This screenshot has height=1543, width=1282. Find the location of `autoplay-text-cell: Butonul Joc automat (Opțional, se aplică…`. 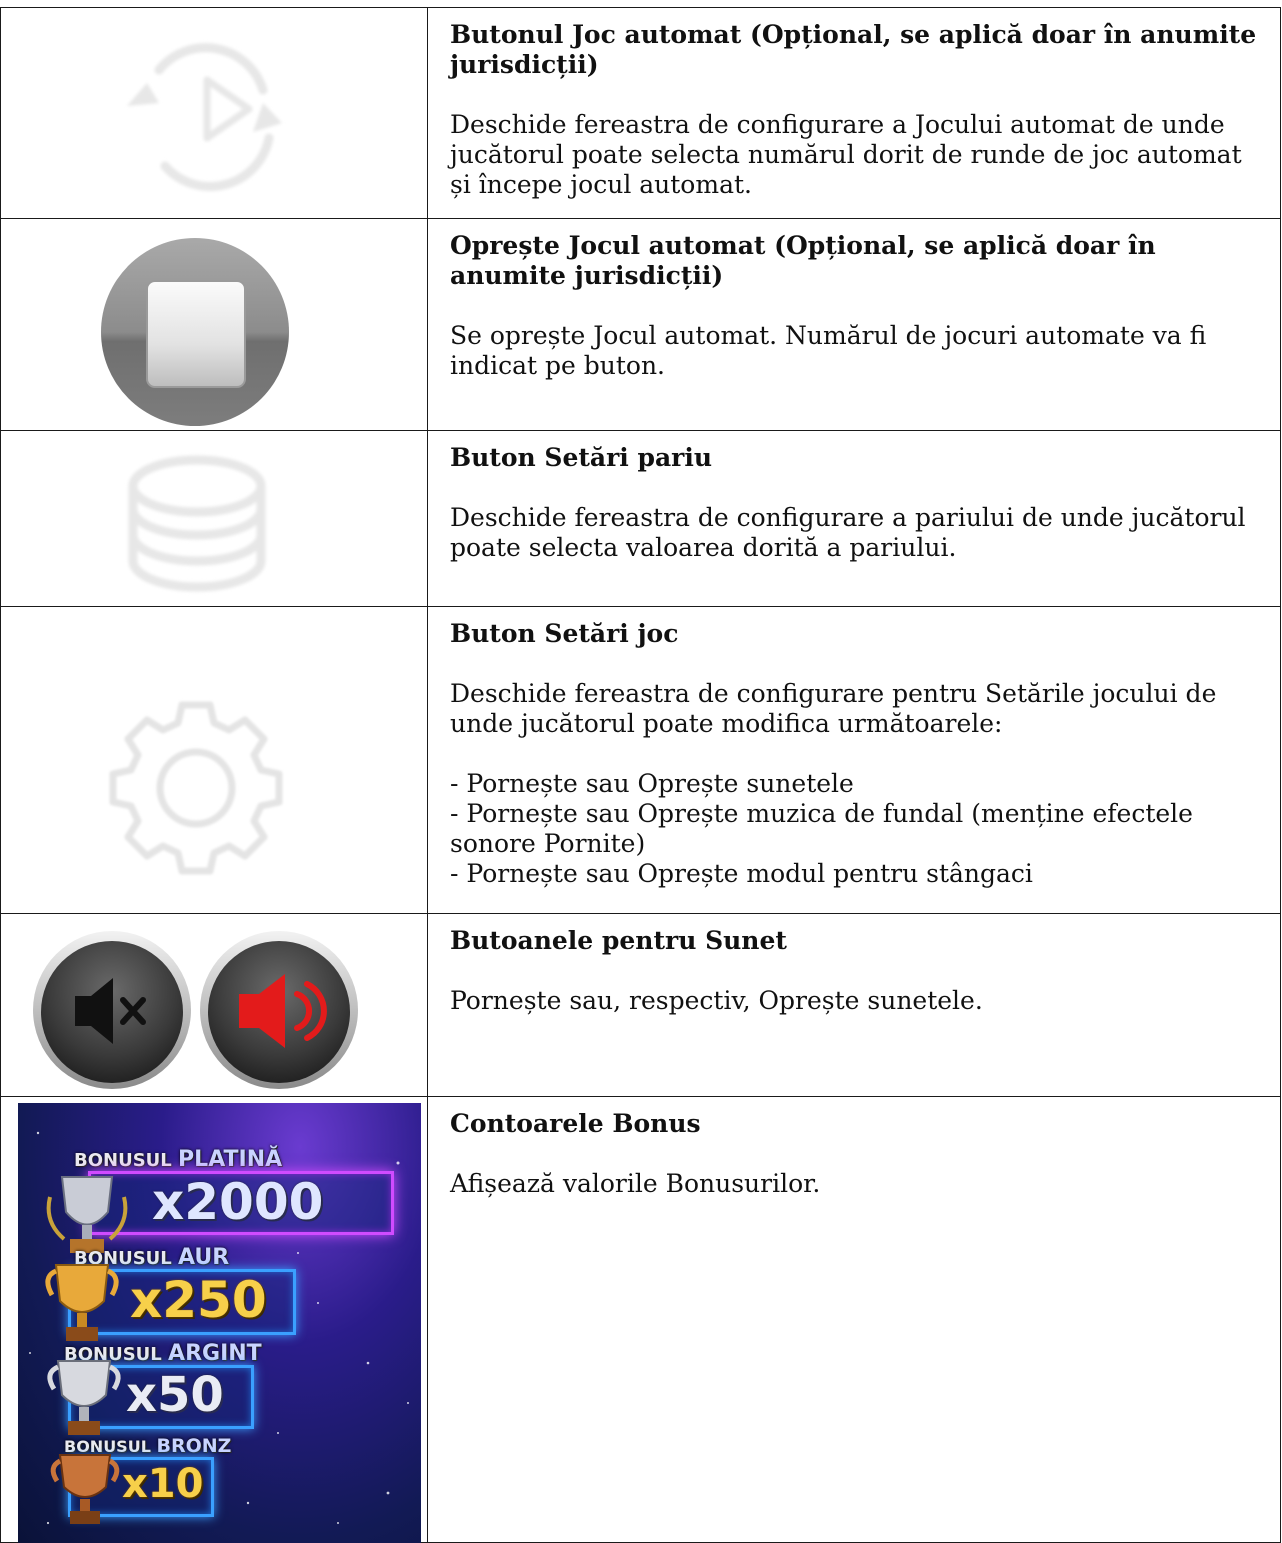

autoplay-text-cell: Butonul Joc automat (Opțional, se aplică… is located at coordinates (854, 113).